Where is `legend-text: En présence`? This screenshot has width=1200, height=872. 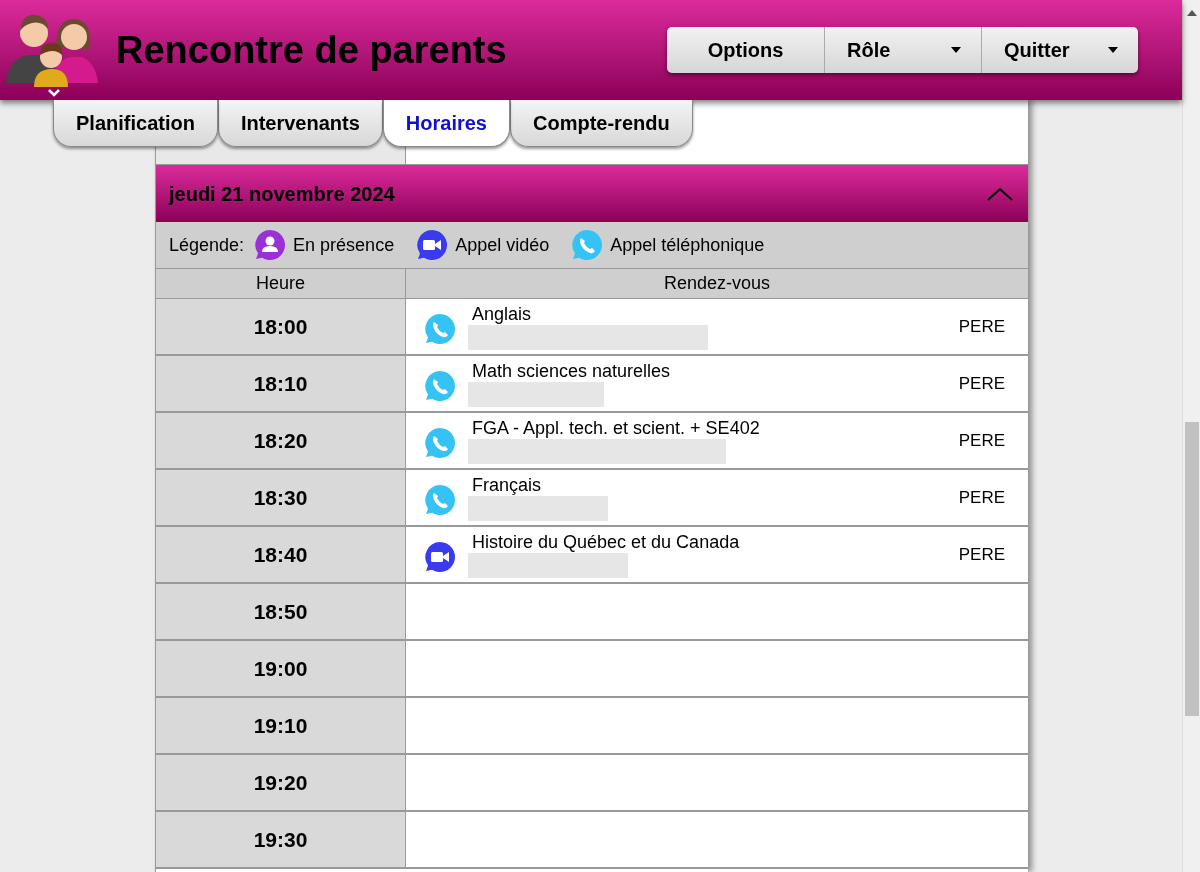 legend-text: En présence is located at coordinates (344, 245).